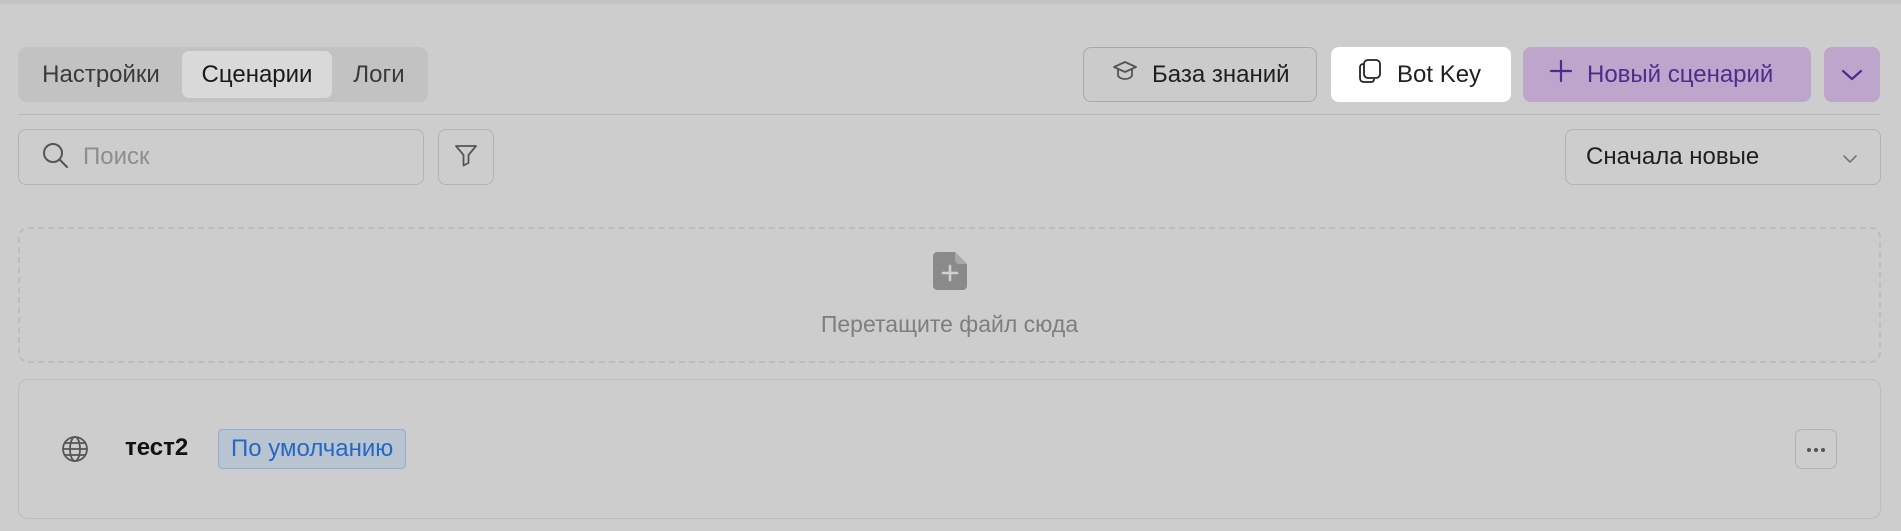  Describe the element at coordinates (1673, 156) in the screenshot. I see `sort-selected-value: Сначала новые` at that location.